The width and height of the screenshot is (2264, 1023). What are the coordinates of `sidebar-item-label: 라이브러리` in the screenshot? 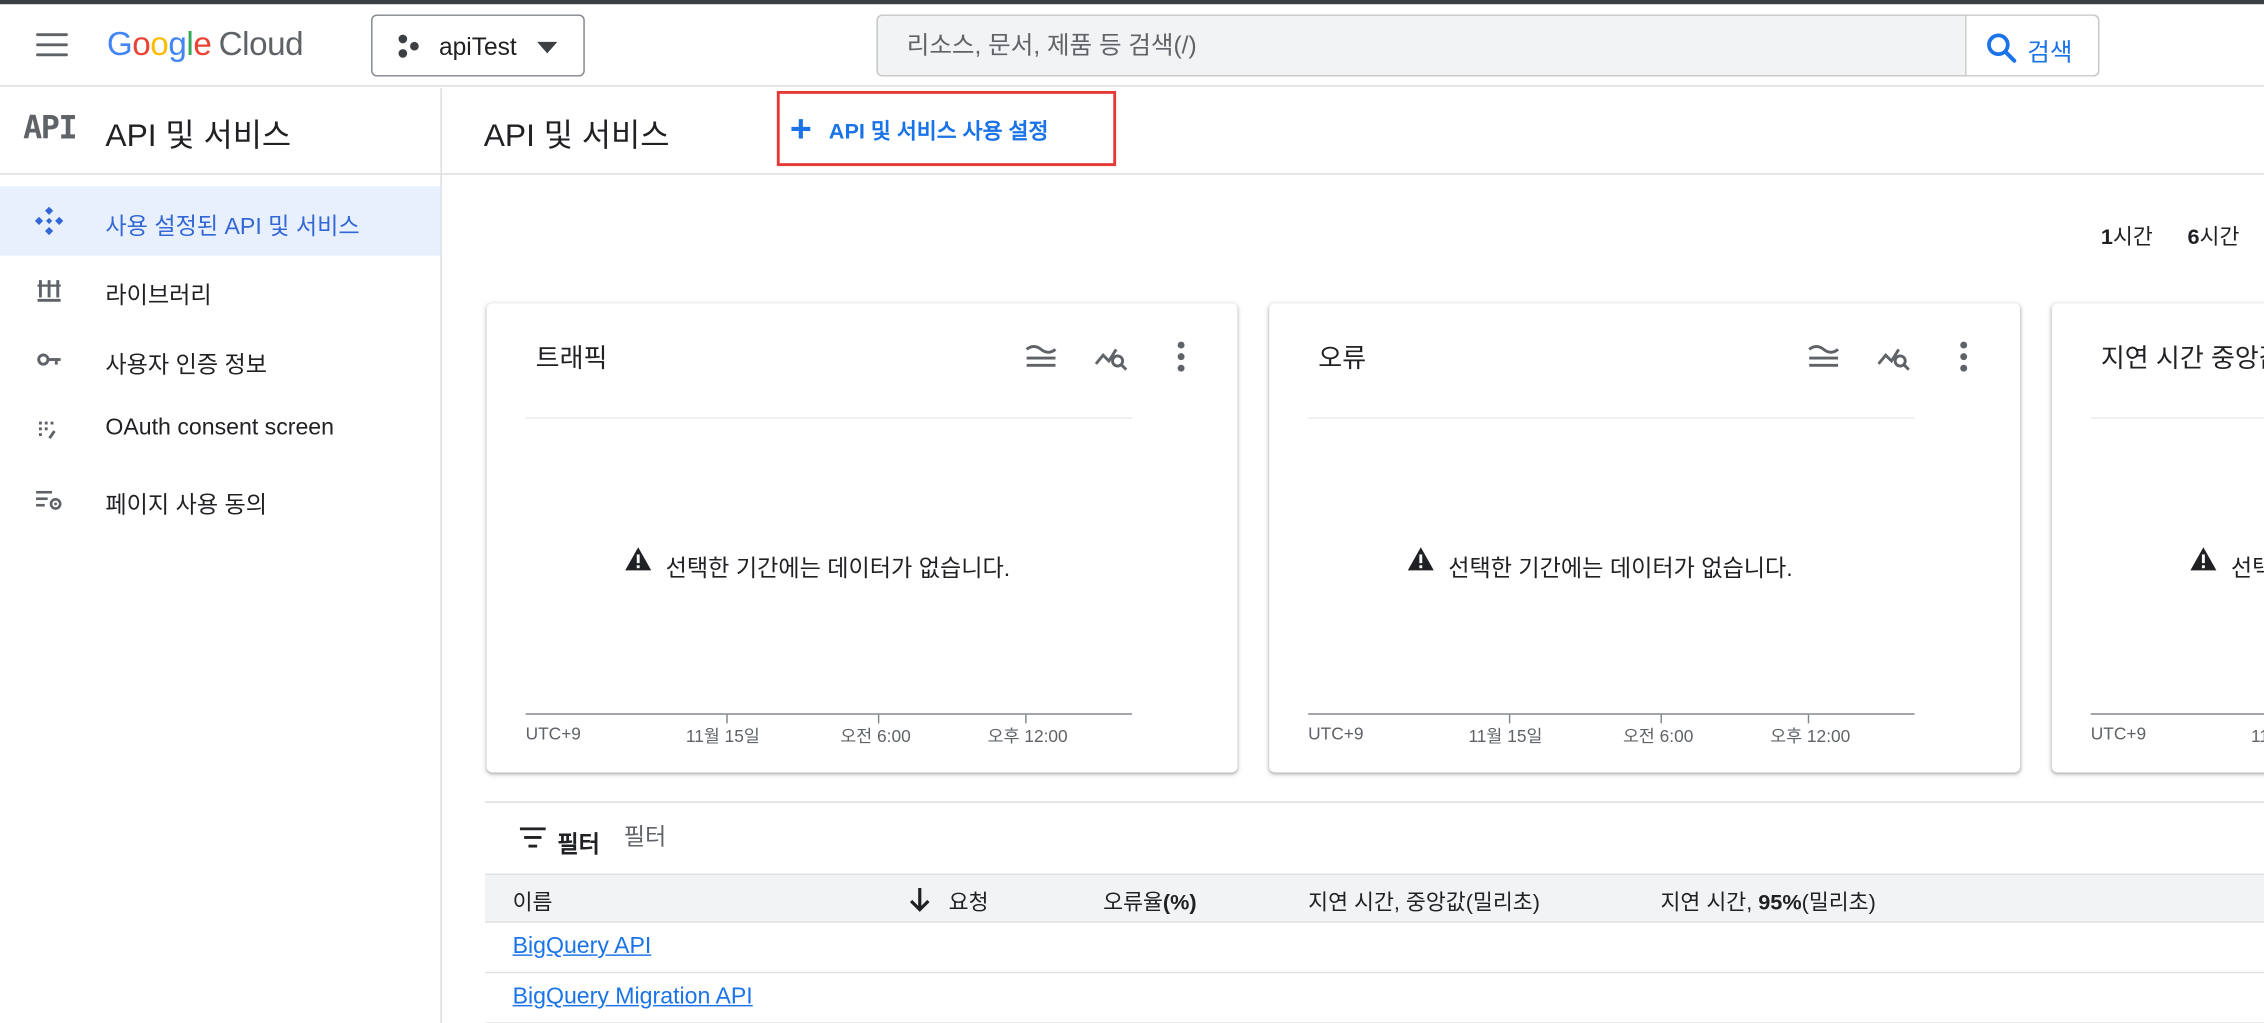 It's located at (158, 296).